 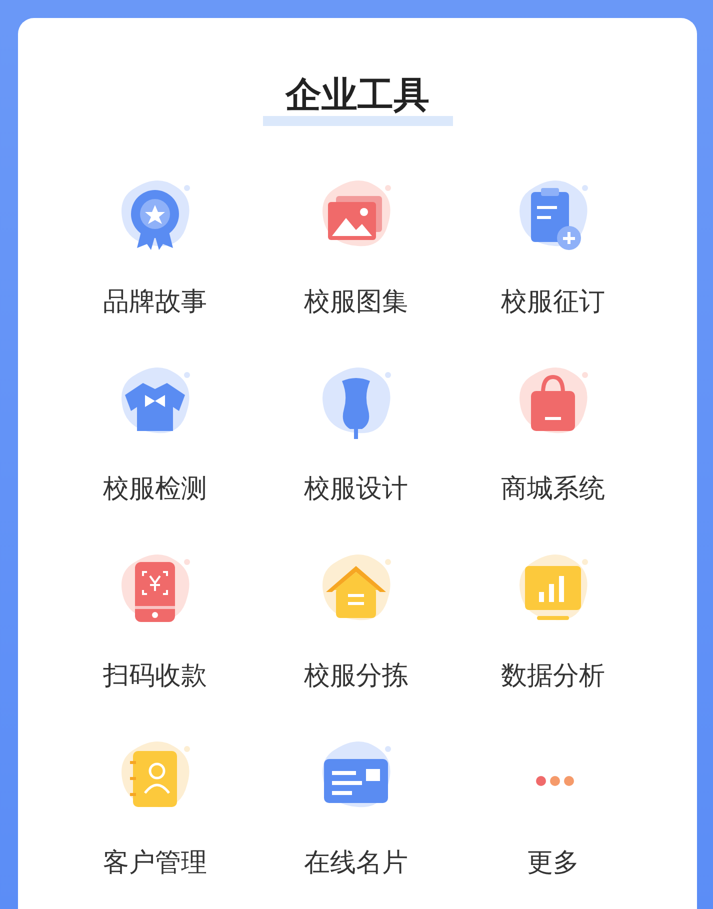 What do you see at coordinates (356, 489) in the screenshot?
I see `tool-label: 校服设计` at bounding box center [356, 489].